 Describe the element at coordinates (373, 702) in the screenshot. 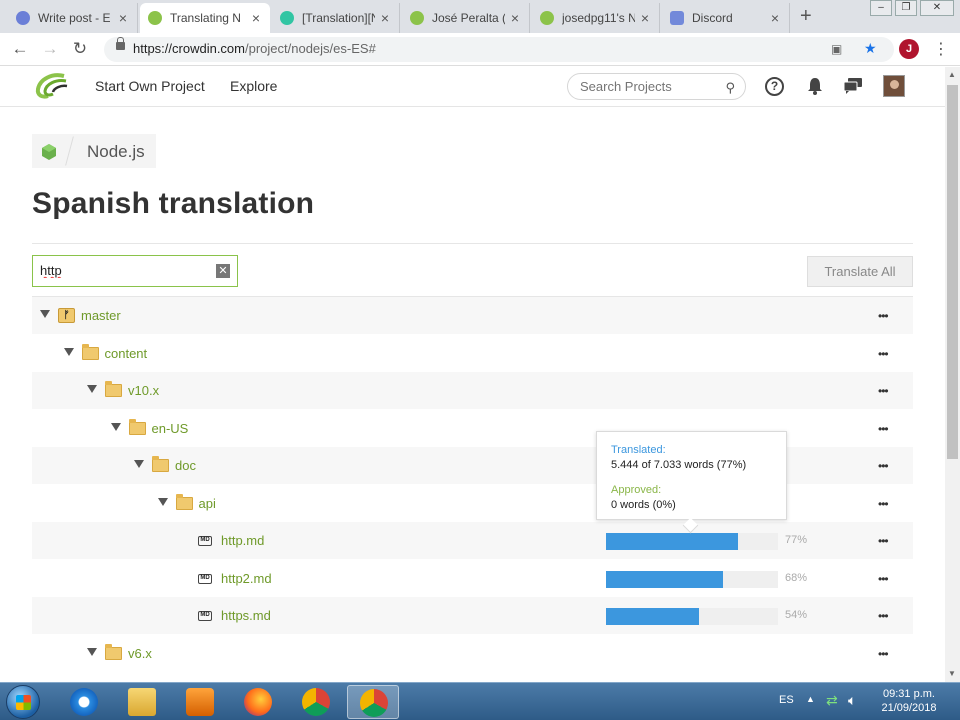

I see `taskbar-chrome-active` at that location.